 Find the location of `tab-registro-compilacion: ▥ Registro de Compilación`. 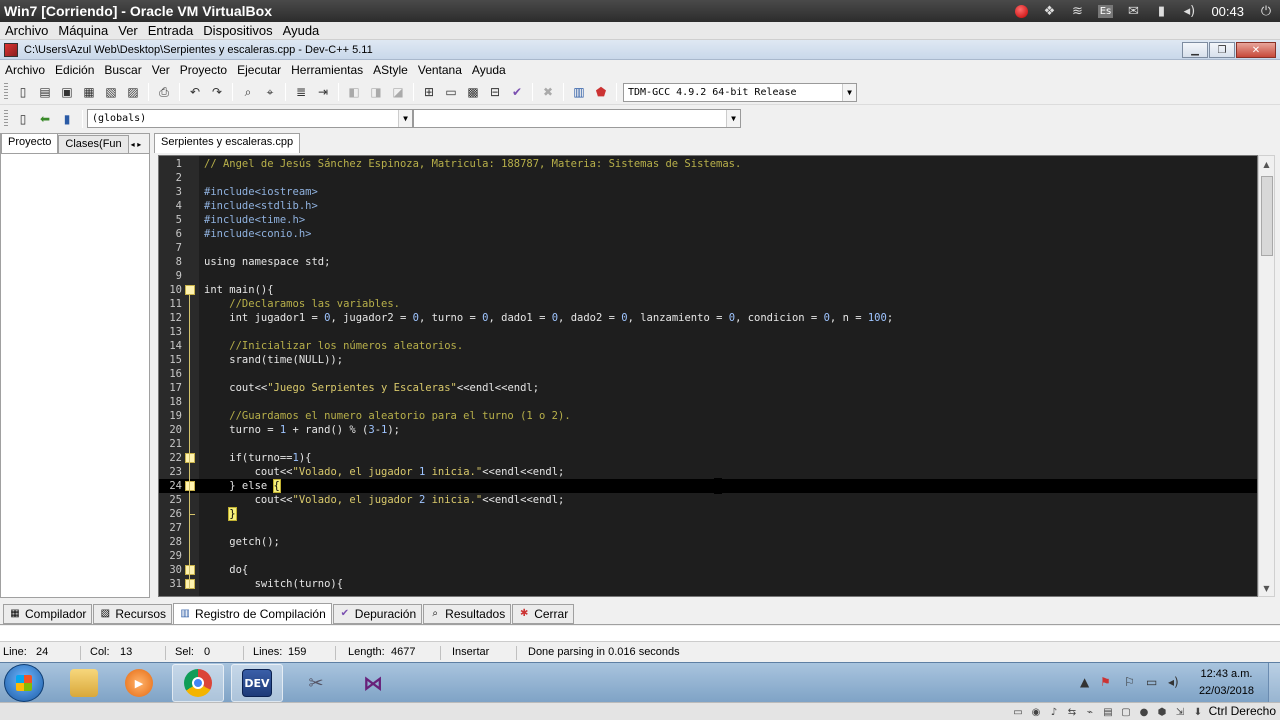

tab-registro-compilacion: ▥ Registro de Compilación is located at coordinates (252, 613).